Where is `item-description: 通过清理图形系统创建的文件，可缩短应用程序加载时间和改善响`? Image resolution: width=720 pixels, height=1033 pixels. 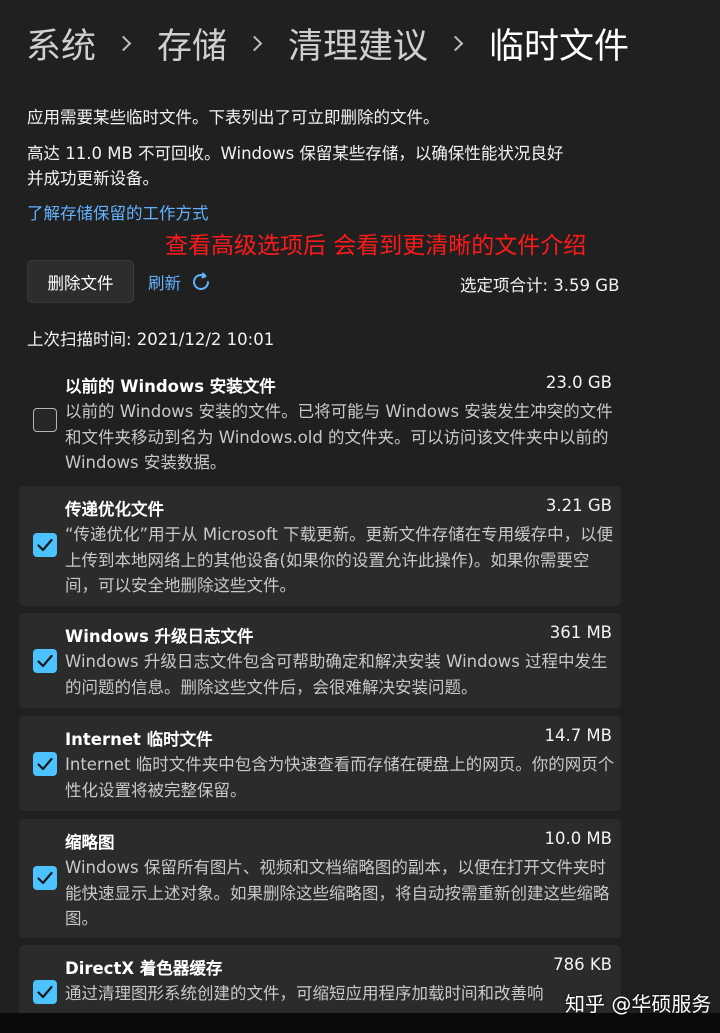 item-description: 通过清理图形系统创建的文件，可缩短应用程序加载时间和改善响 is located at coordinates (304, 993).